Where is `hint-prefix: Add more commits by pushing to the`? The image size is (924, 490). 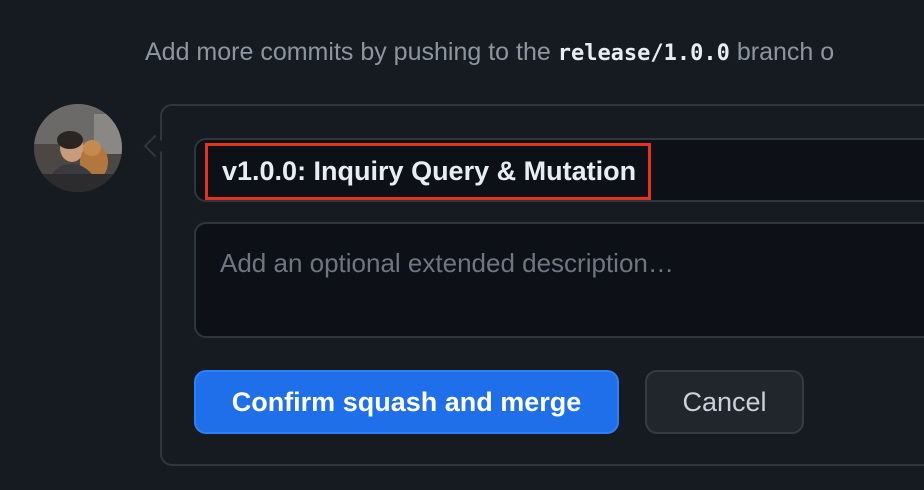 hint-prefix: Add more commits by pushing to the is located at coordinates (351, 52).